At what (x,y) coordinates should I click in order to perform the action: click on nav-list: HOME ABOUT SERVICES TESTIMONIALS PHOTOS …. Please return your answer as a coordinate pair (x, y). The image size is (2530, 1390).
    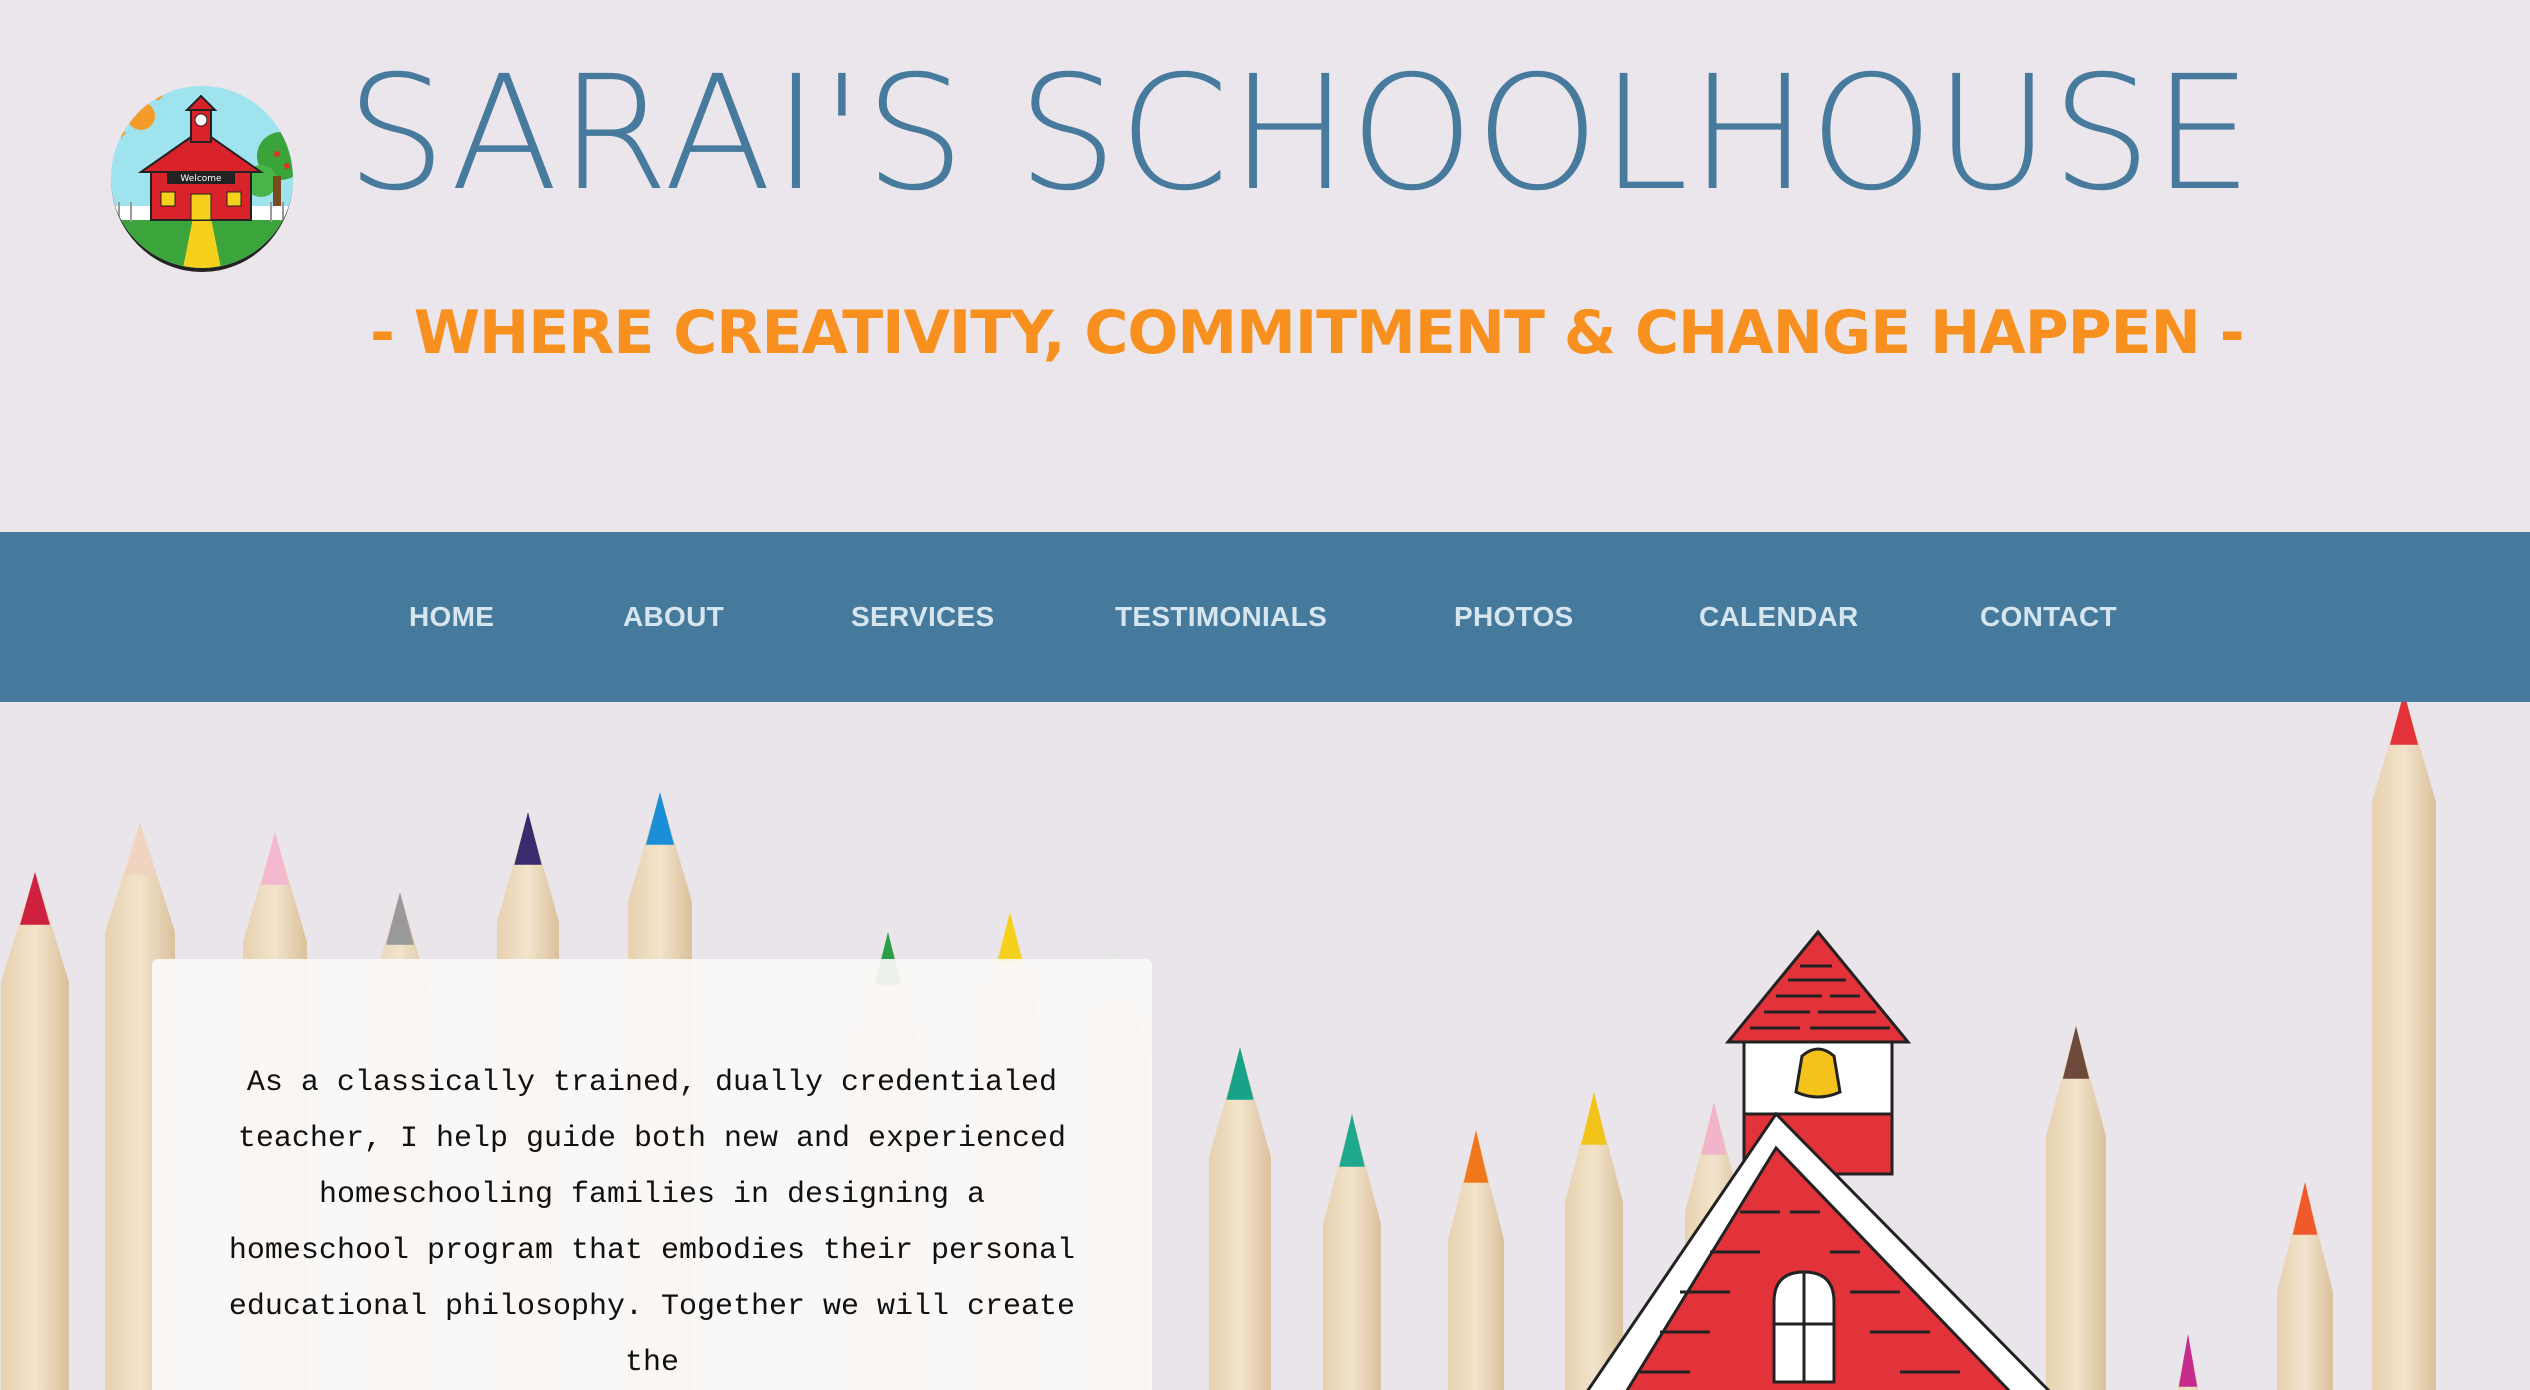
    Looking at the image, I should click on (1265, 617).